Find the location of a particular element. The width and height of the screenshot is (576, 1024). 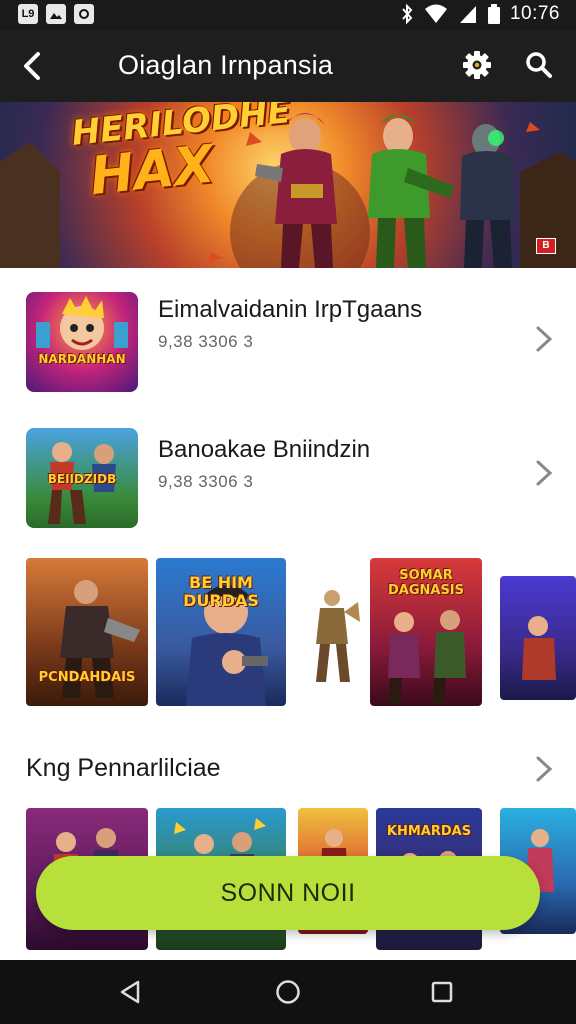

app-bar: Oiaglan Irnpansia is located at coordinates (288, 66).